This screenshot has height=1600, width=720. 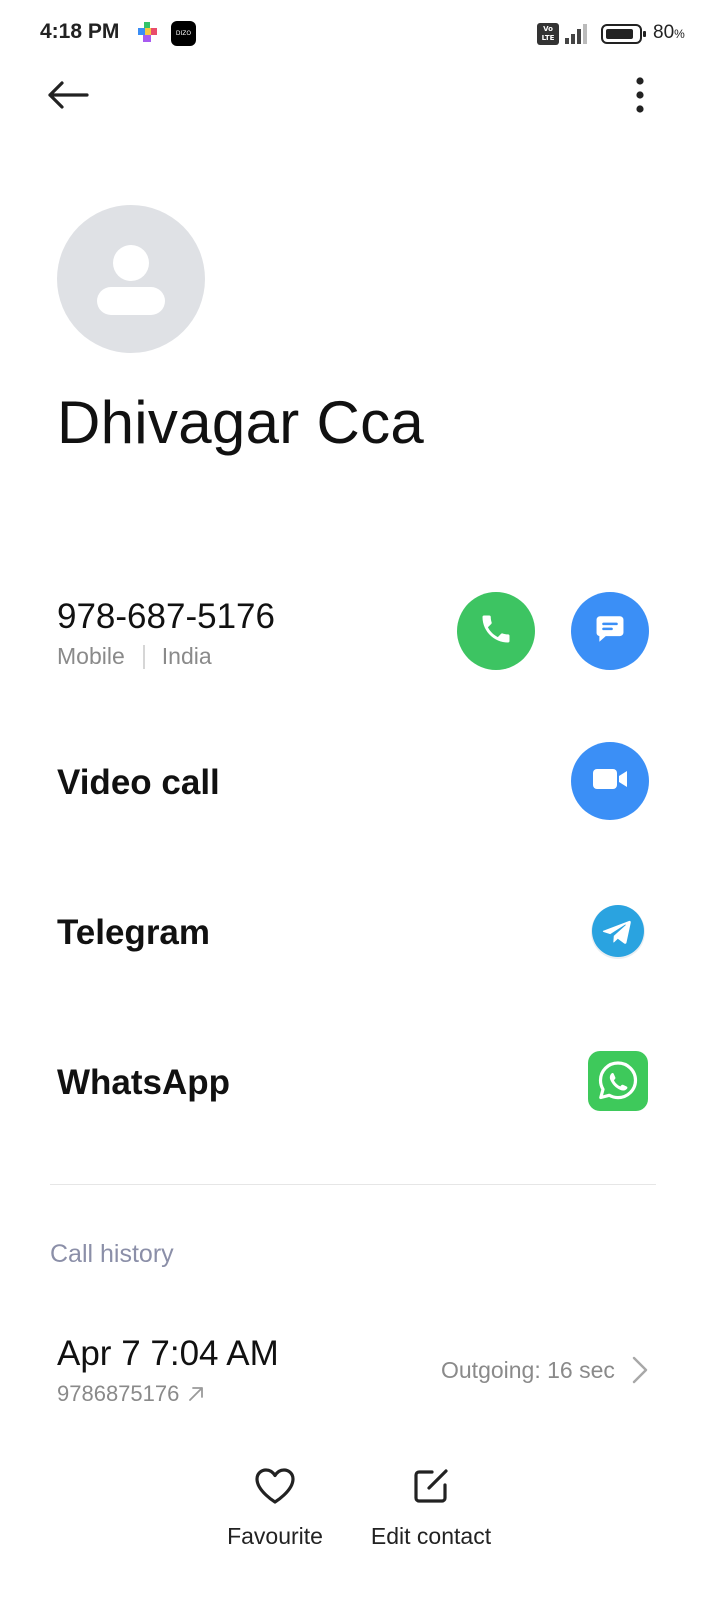 What do you see at coordinates (143, 1083) in the screenshot?
I see `whatsapp-label: WhatsApp` at bounding box center [143, 1083].